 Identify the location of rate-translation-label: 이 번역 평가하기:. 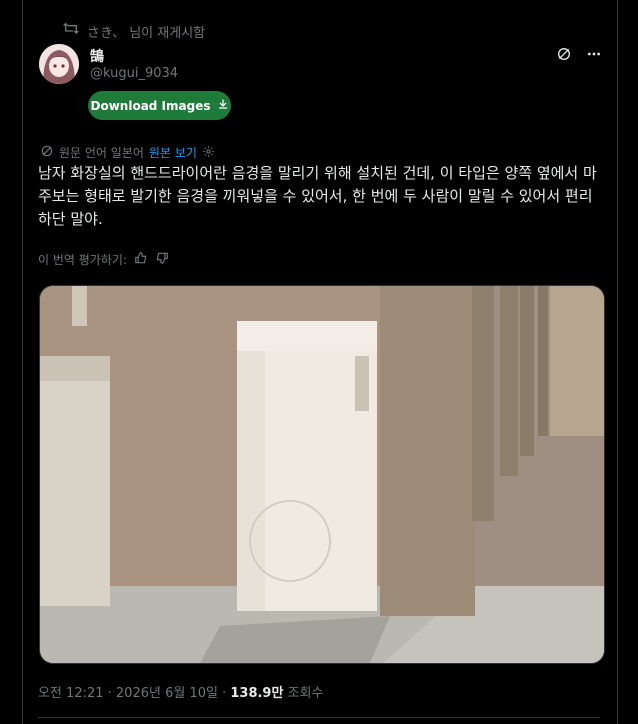
(82, 260).